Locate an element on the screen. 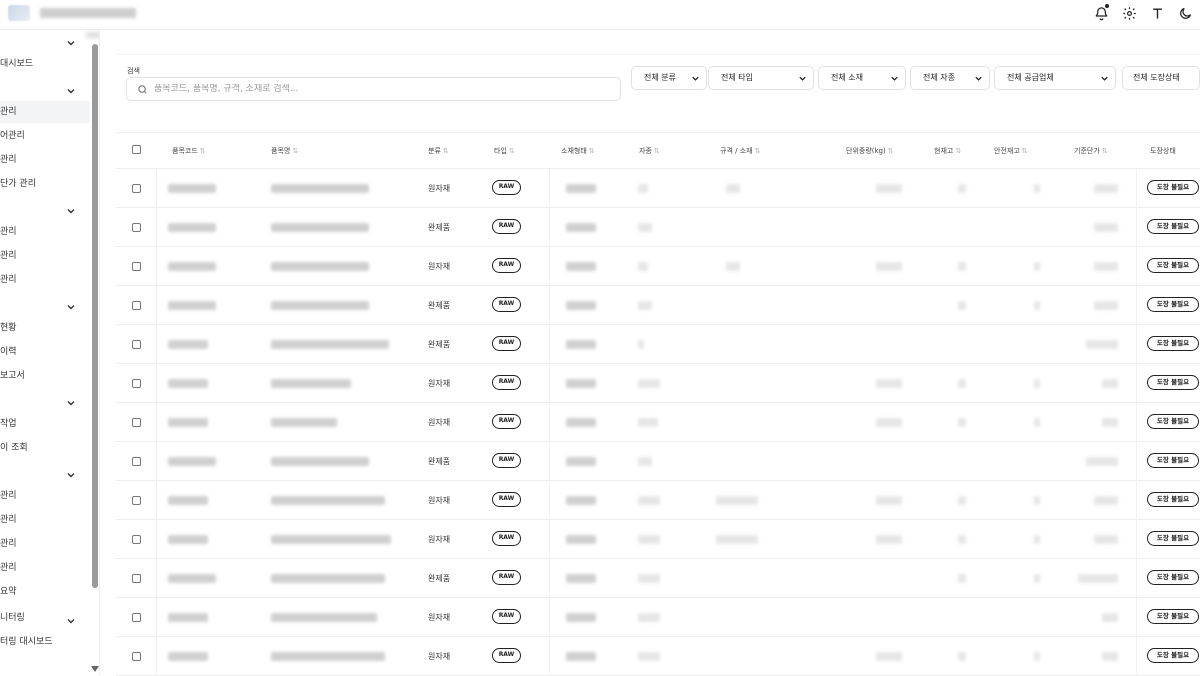 Image resolution: width=1200 pixels, height=676 pixels. sidebar-group-header: 니터링 is located at coordinates (45, 618).